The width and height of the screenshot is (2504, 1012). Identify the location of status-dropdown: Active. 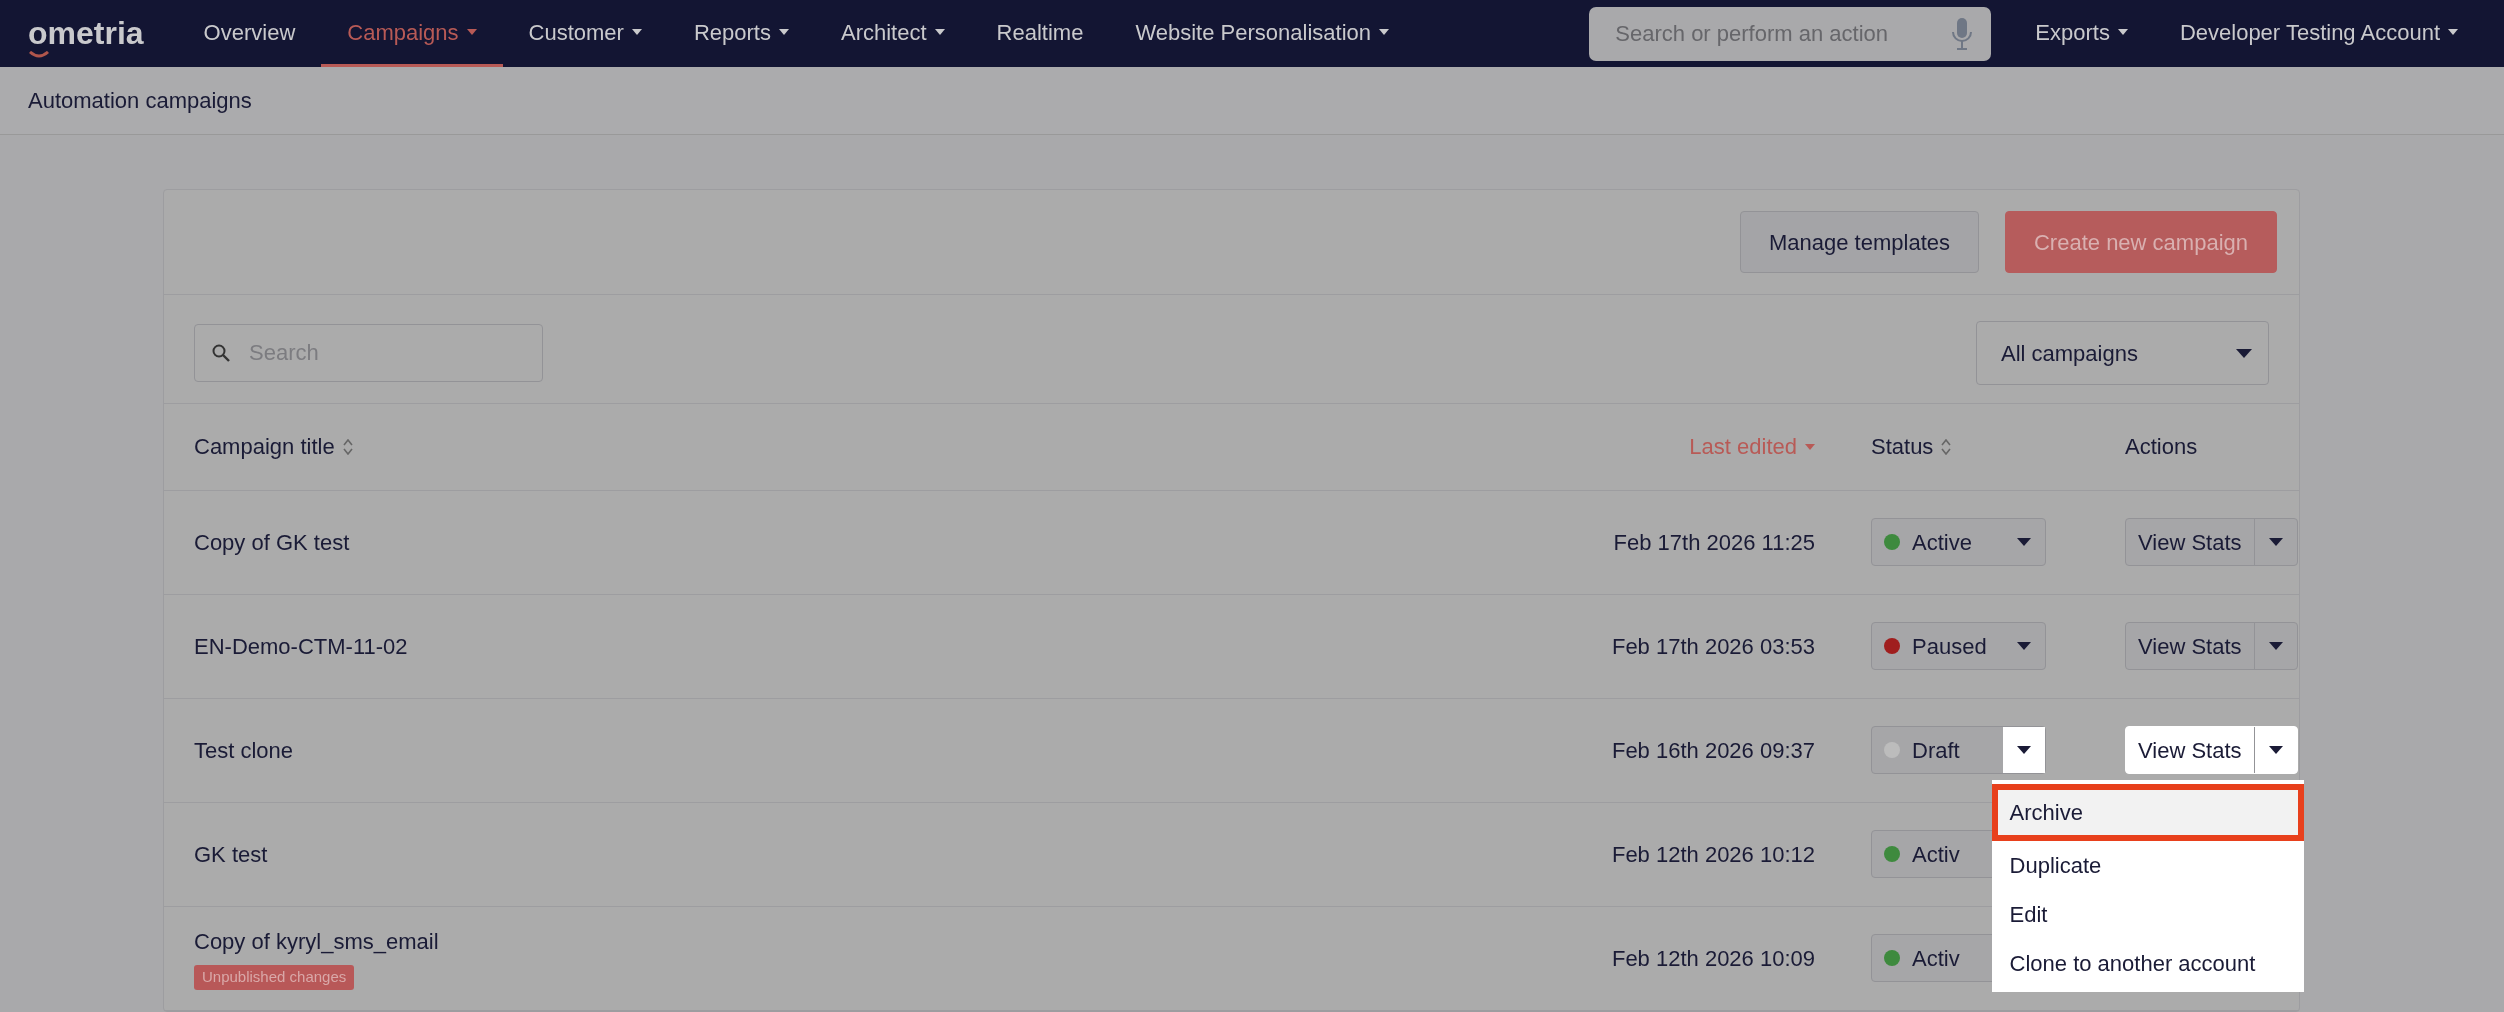
(1958, 542).